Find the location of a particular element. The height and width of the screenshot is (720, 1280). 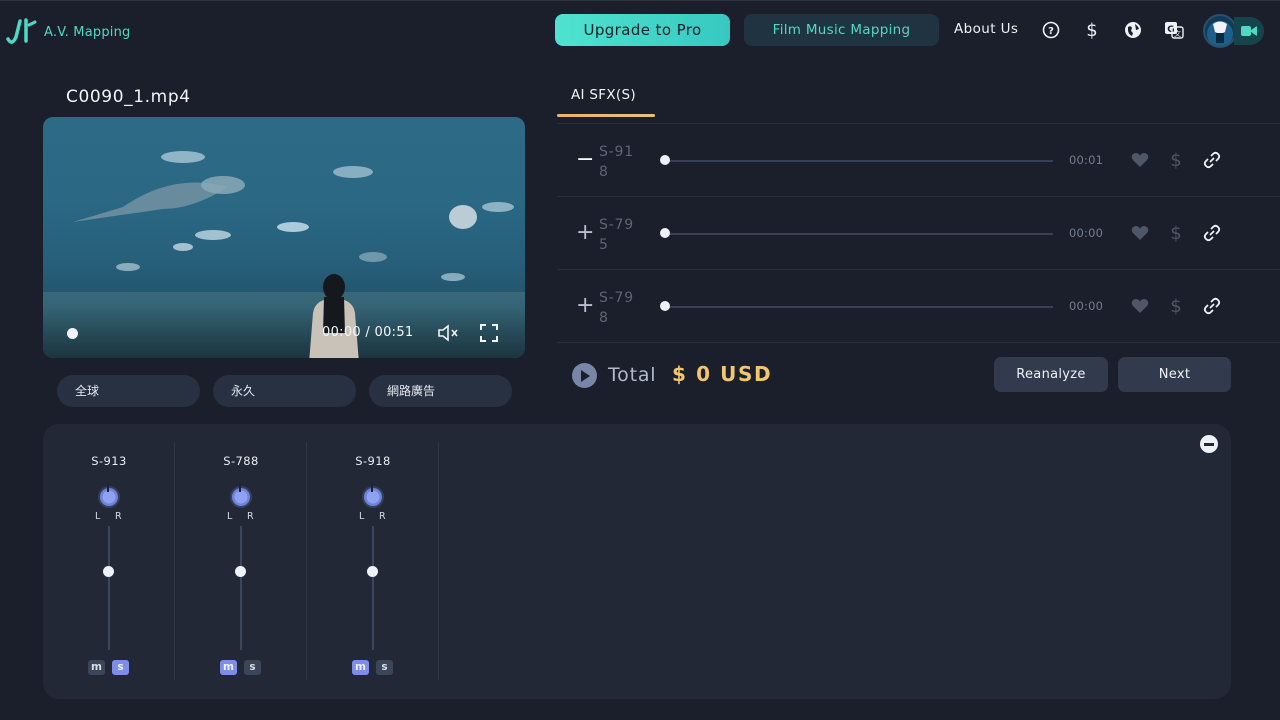

sfx-id: S-918 is located at coordinates (616, 162).